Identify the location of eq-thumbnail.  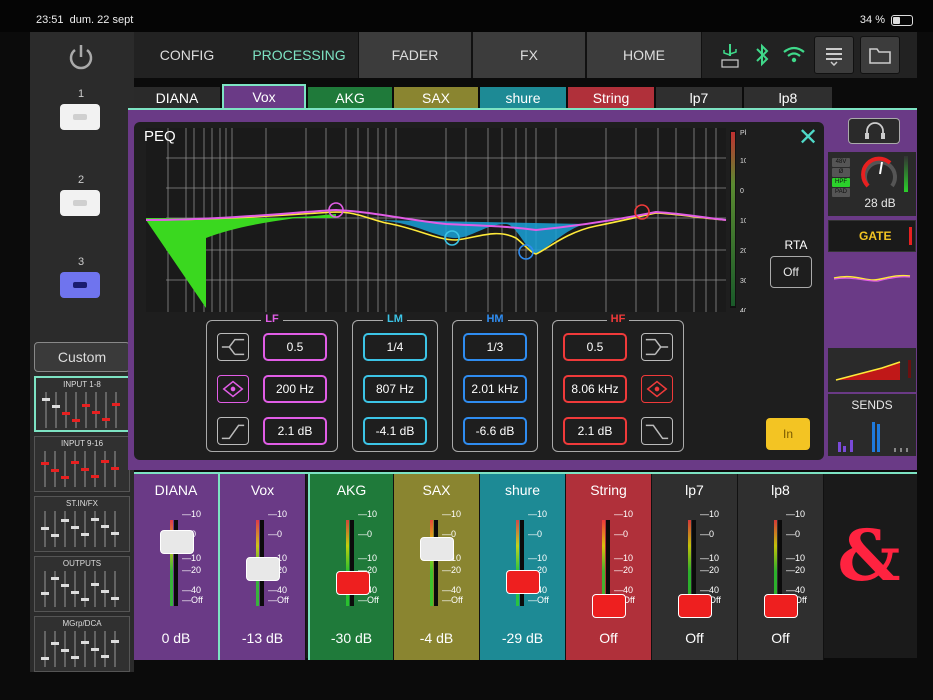
(872, 280).